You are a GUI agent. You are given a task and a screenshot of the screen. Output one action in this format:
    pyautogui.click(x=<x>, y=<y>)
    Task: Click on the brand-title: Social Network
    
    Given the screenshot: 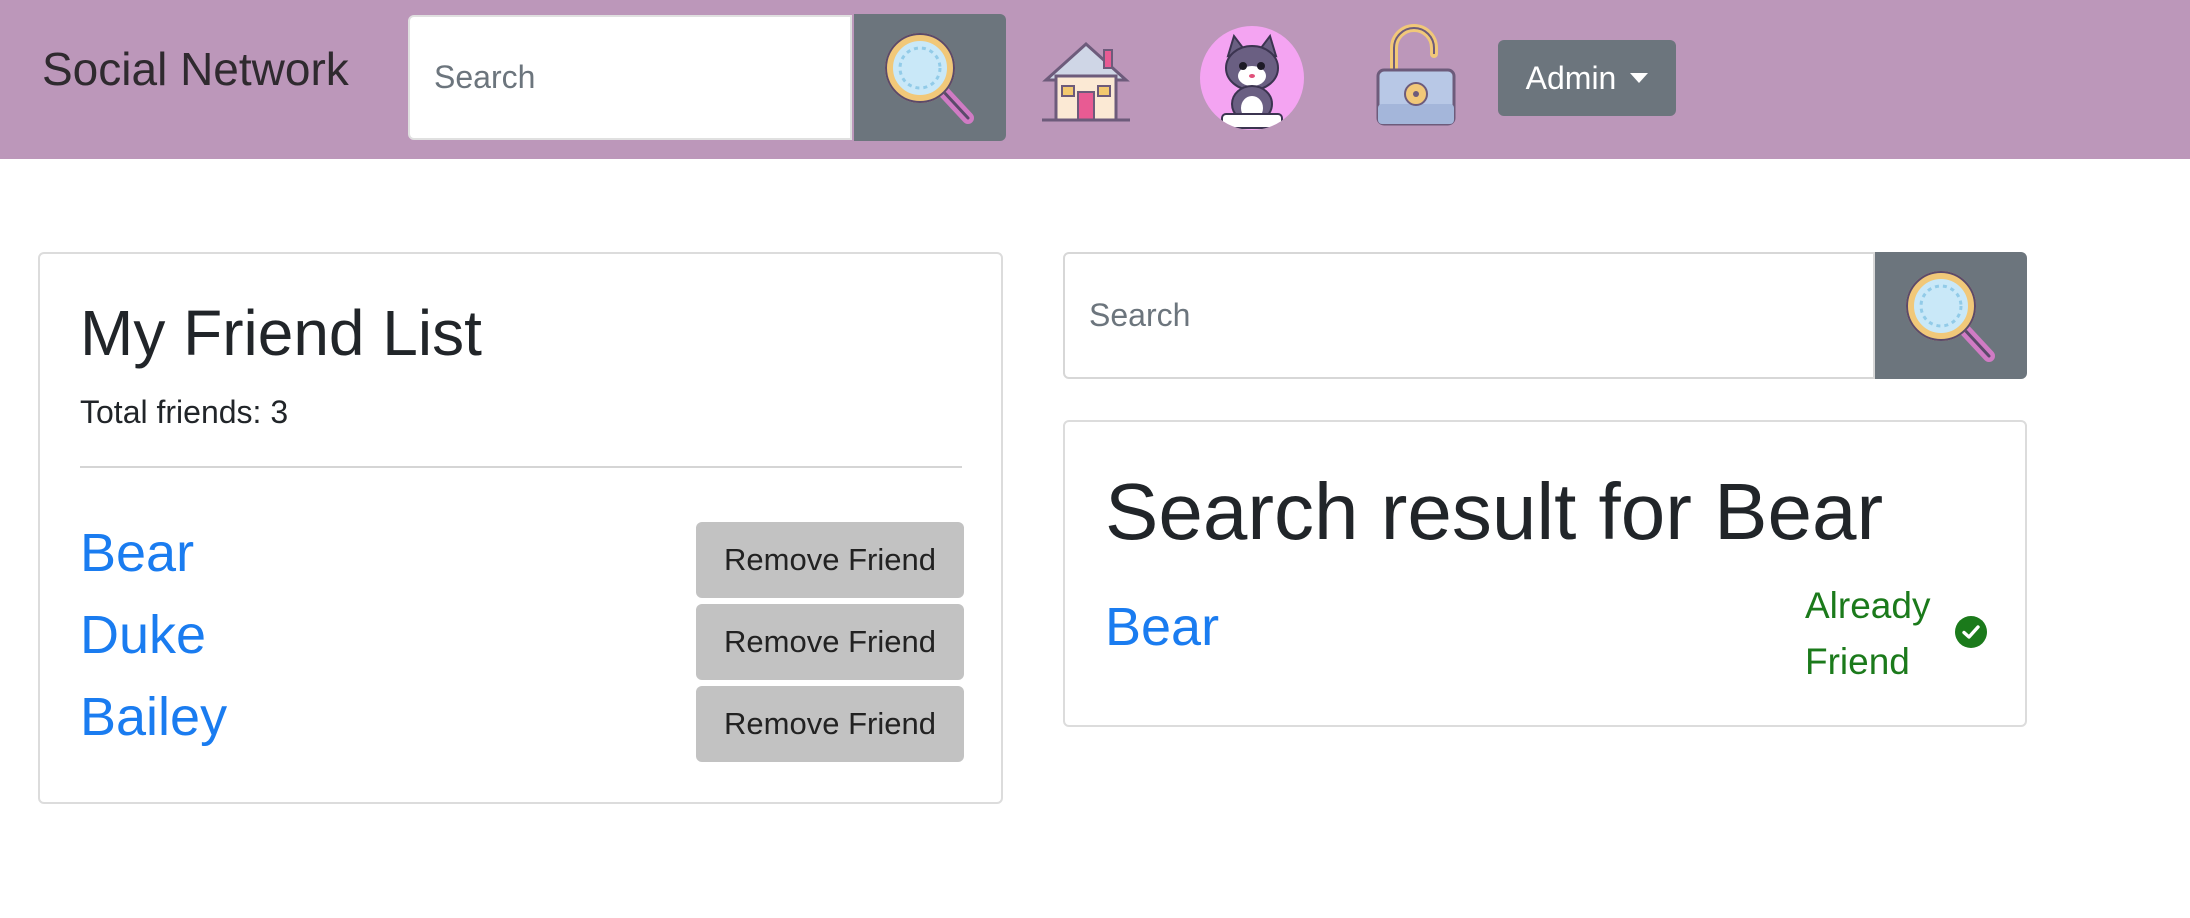 What is the action you would take?
    pyautogui.click(x=195, y=69)
    